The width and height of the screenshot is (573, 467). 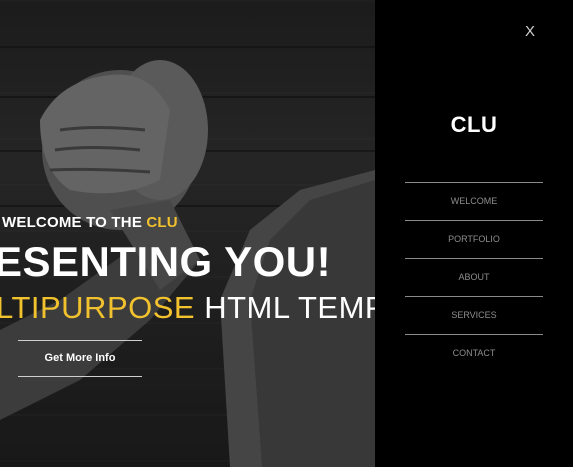 I want to click on menu-list: WELCOME PORTFOLIO ABOUT SERVICES CONTACT, so click(x=474, y=277).